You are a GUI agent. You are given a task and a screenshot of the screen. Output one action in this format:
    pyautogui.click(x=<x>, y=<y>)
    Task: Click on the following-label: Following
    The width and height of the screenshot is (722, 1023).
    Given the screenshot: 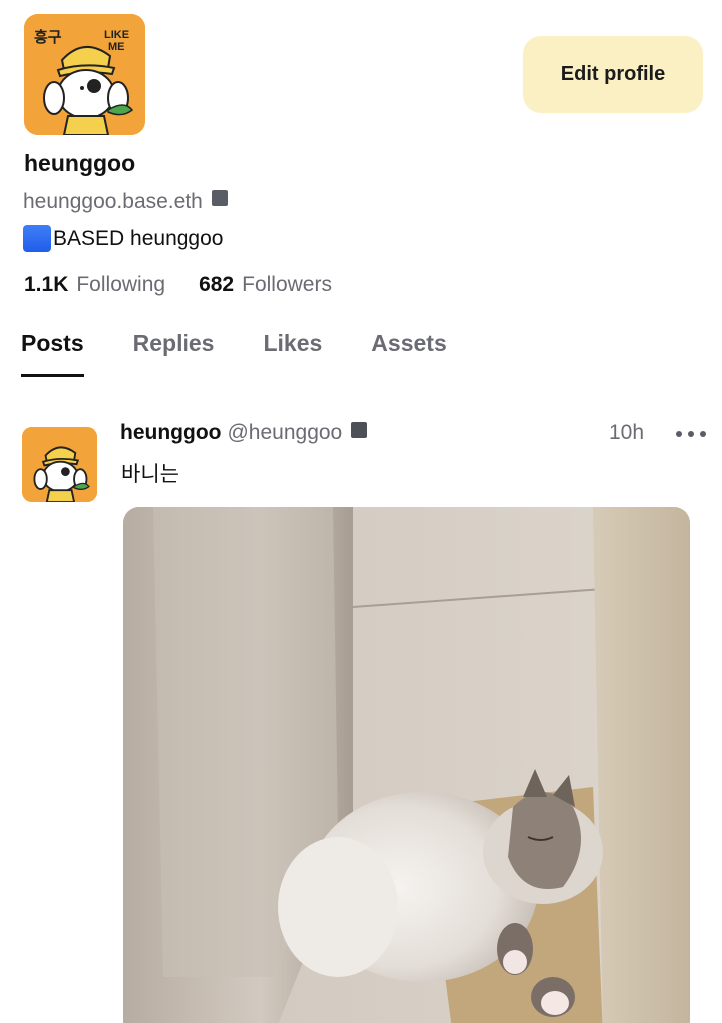 What is the action you would take?
    pyautogui.click(x=121, y=284)
    